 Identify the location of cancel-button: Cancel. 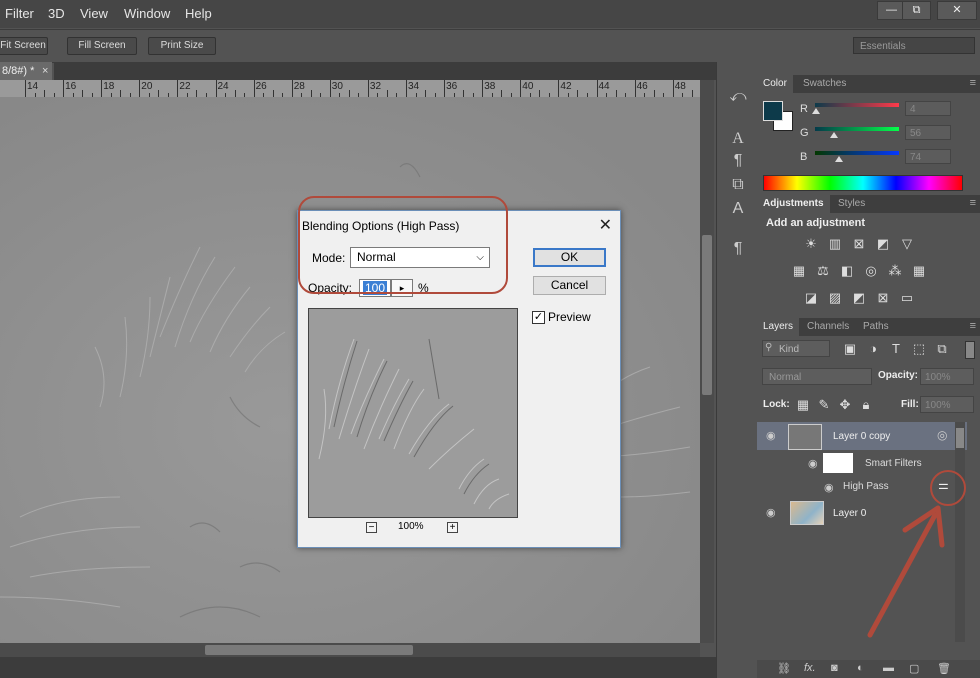
(569, 285).